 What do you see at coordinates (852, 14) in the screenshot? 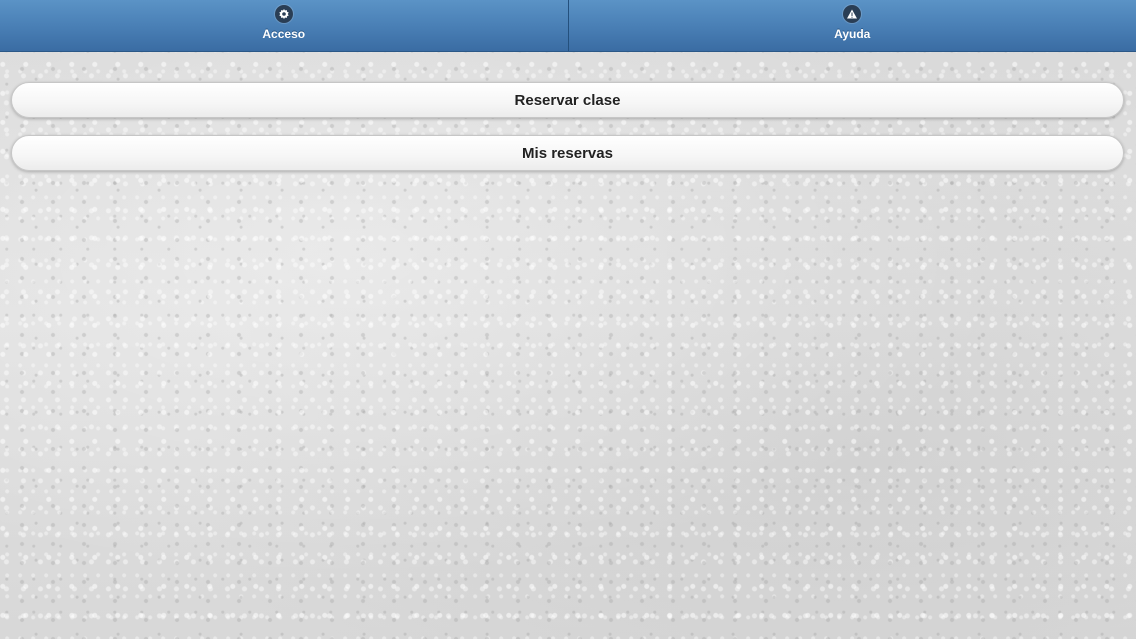
I see `alert-icon` at bounding box center [852, 14].